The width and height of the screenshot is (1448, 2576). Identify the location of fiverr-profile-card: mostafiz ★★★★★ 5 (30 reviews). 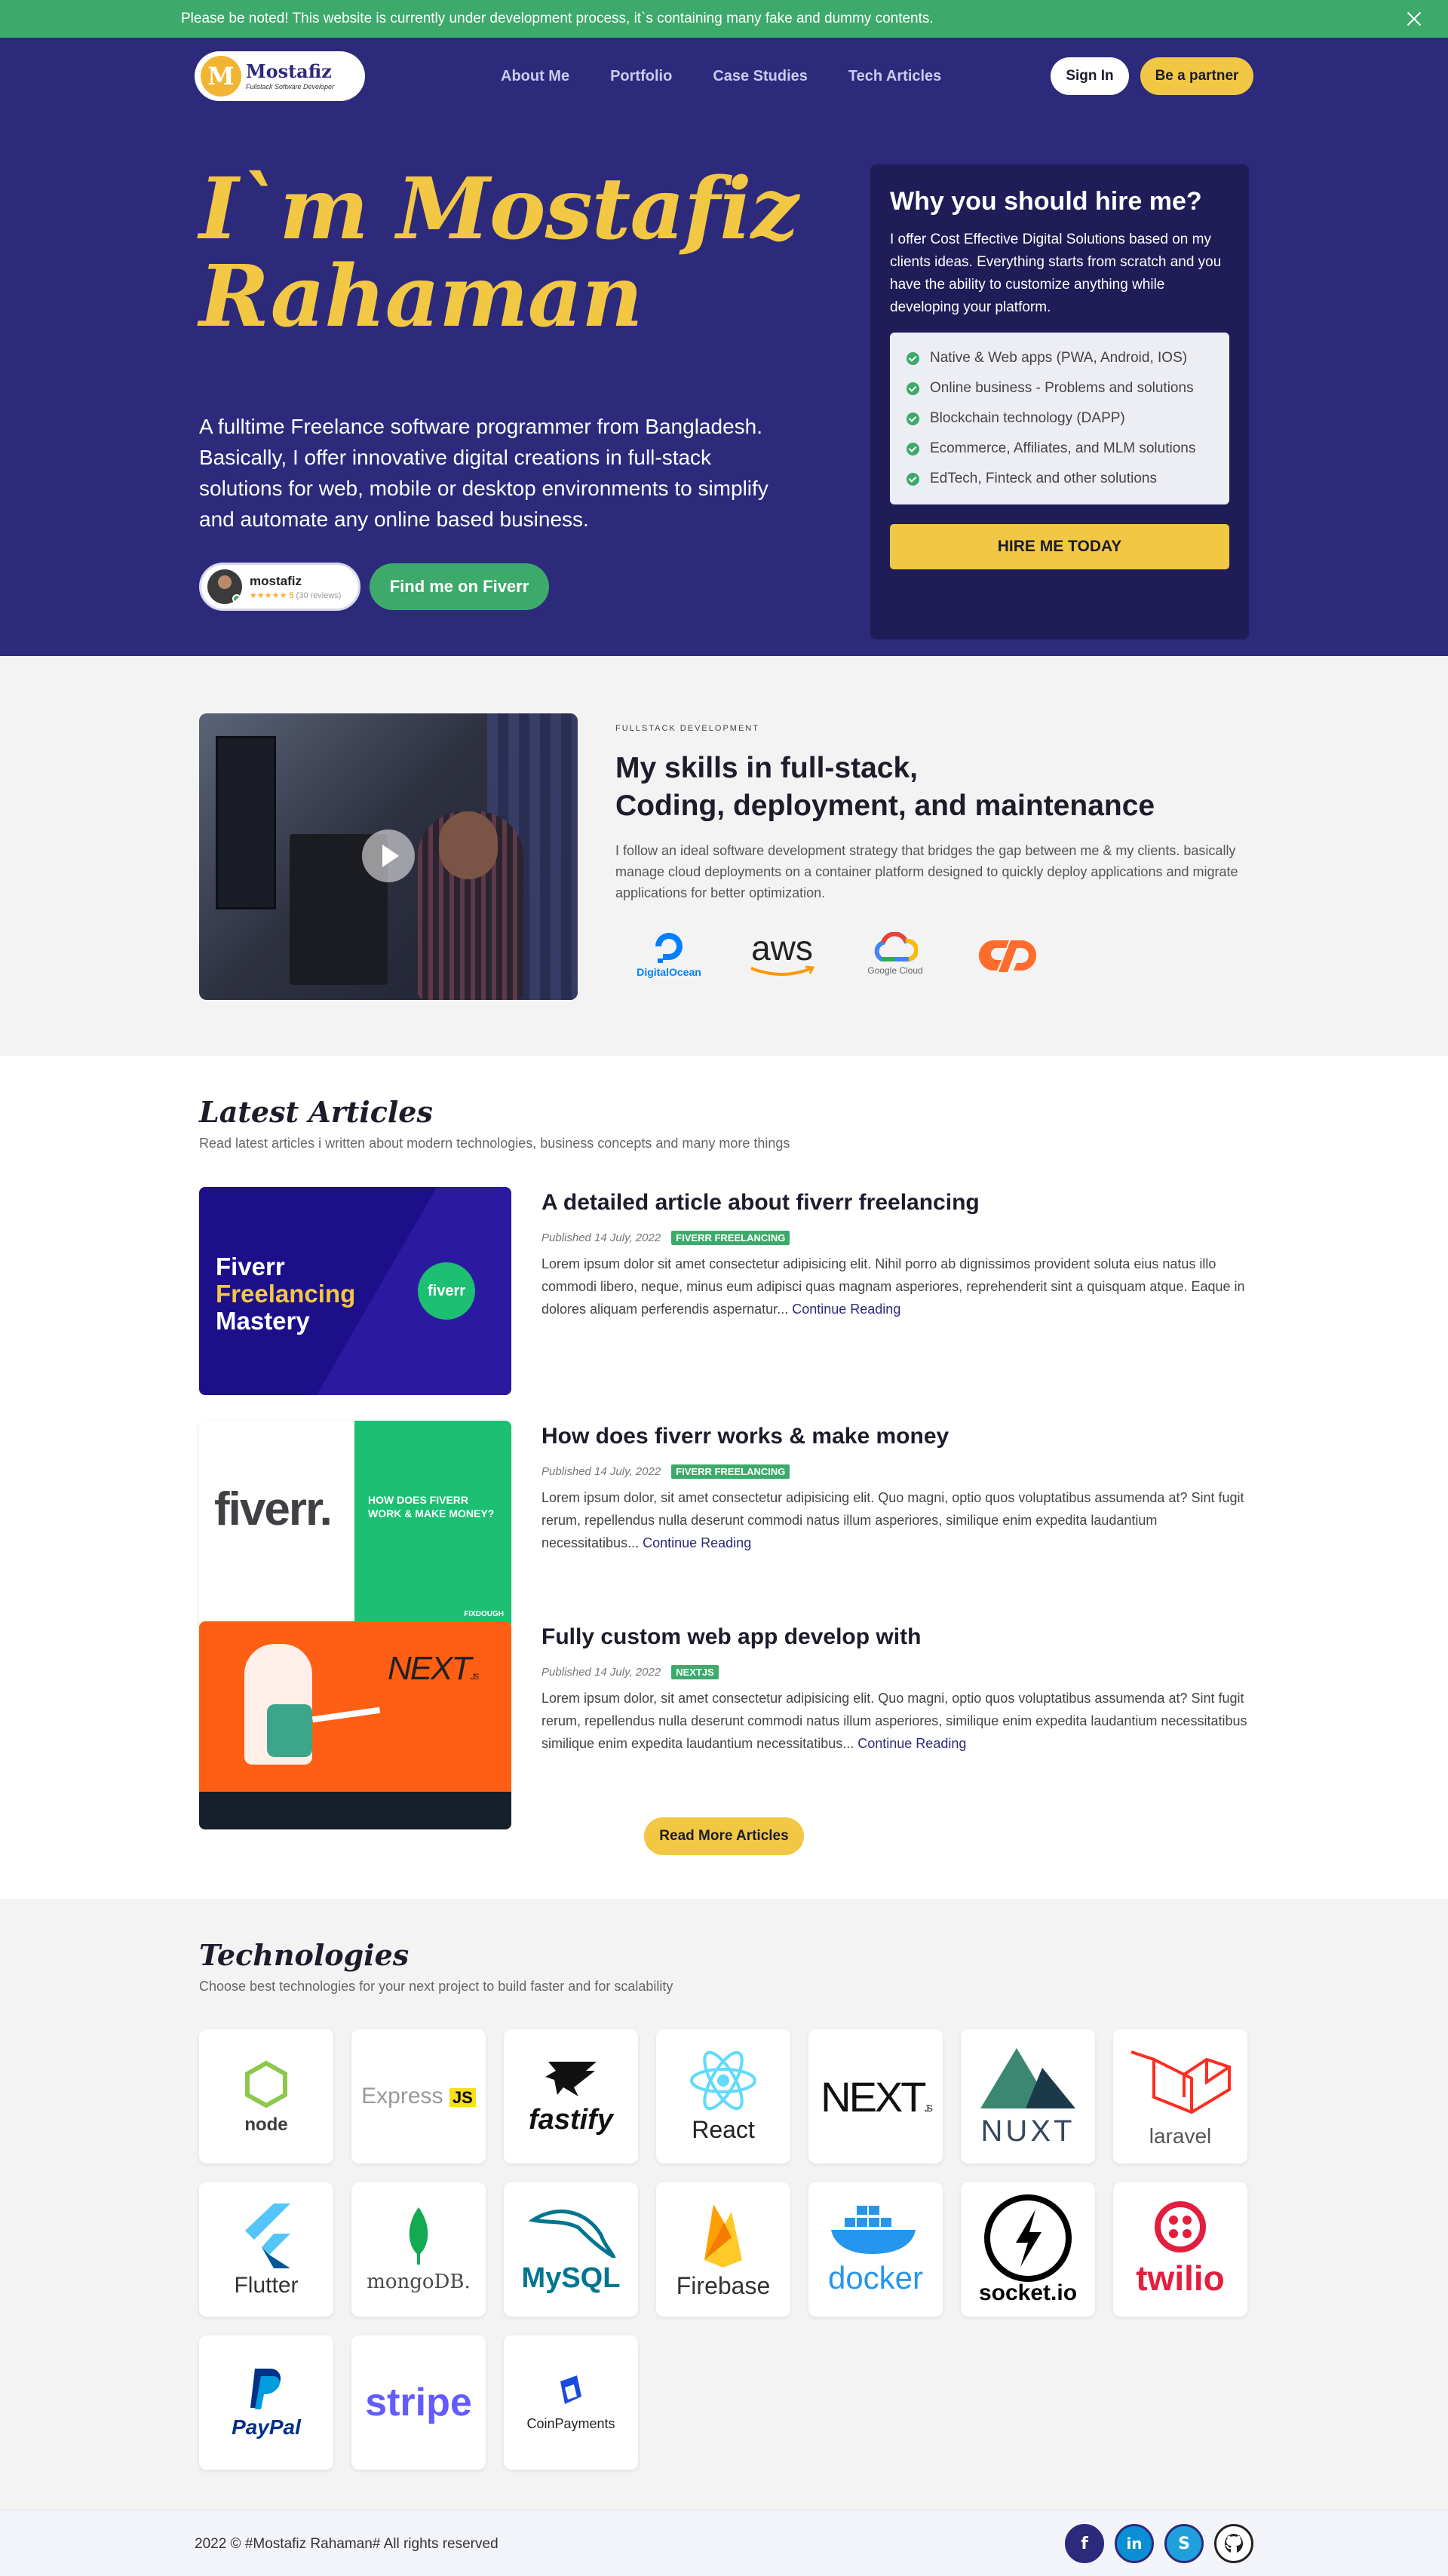
(279, 587).